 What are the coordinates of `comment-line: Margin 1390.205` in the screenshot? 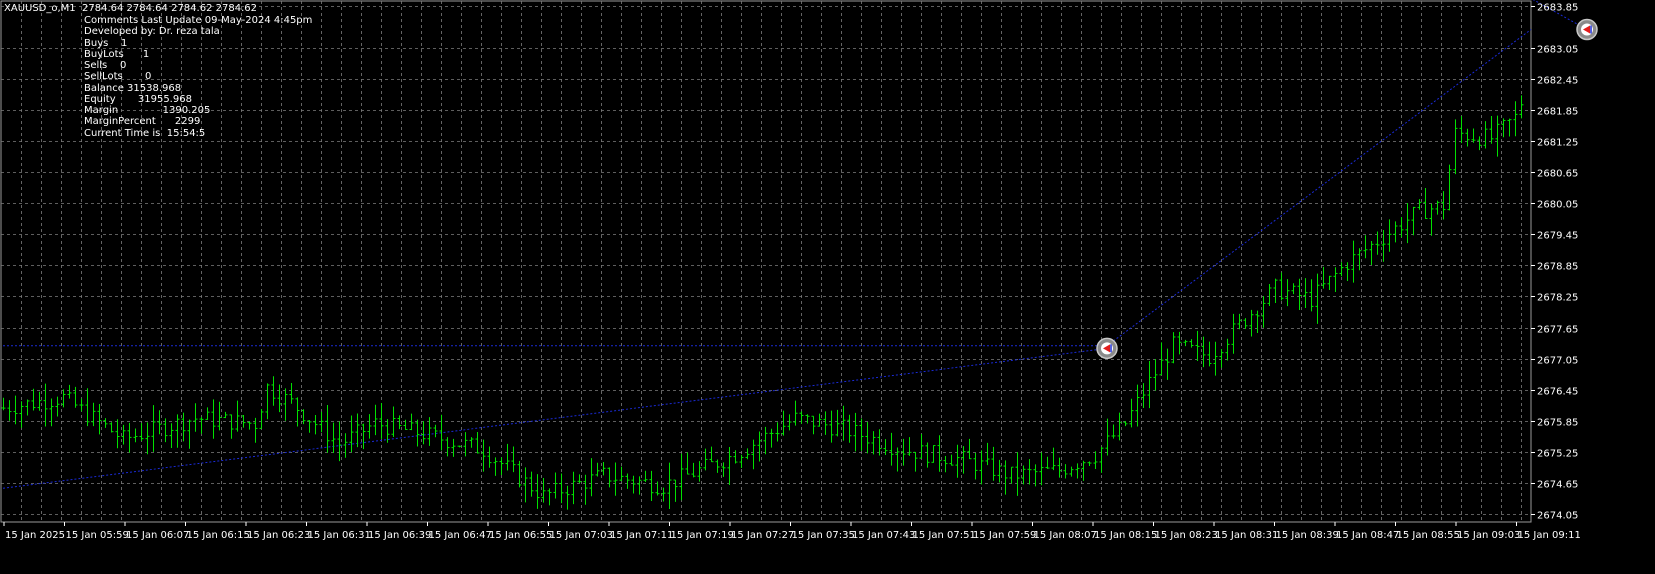 It's located at (147, 110).